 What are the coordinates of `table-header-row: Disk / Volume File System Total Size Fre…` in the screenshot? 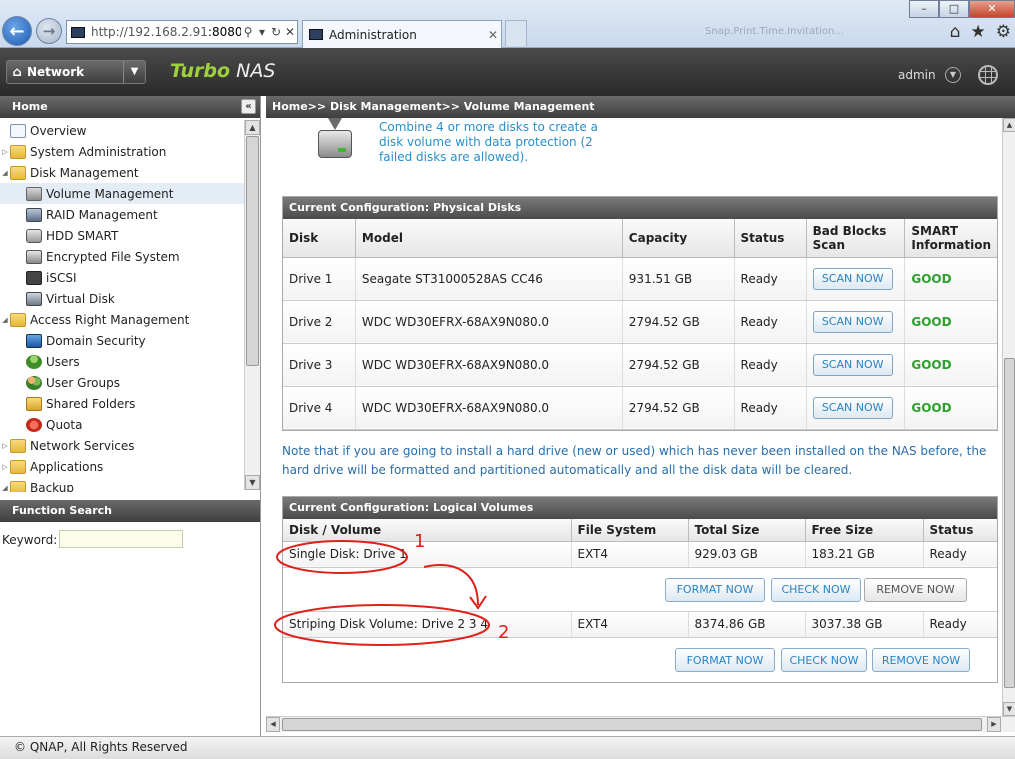 It's located at (640, 530).